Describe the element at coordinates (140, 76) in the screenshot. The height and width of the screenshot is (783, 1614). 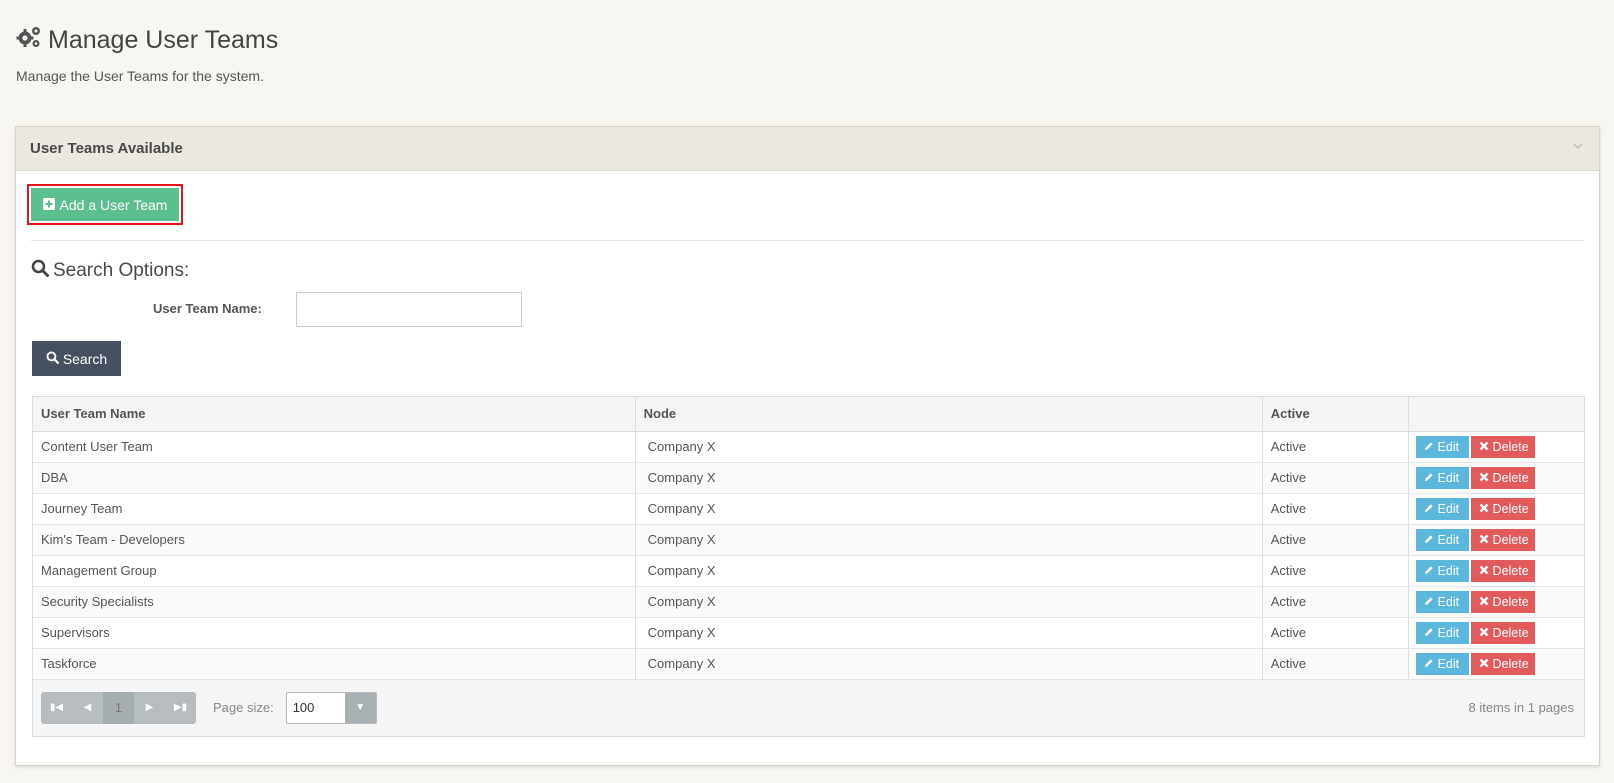
I see `page-subtitle: Manage the User Teams for the system.` at that location.